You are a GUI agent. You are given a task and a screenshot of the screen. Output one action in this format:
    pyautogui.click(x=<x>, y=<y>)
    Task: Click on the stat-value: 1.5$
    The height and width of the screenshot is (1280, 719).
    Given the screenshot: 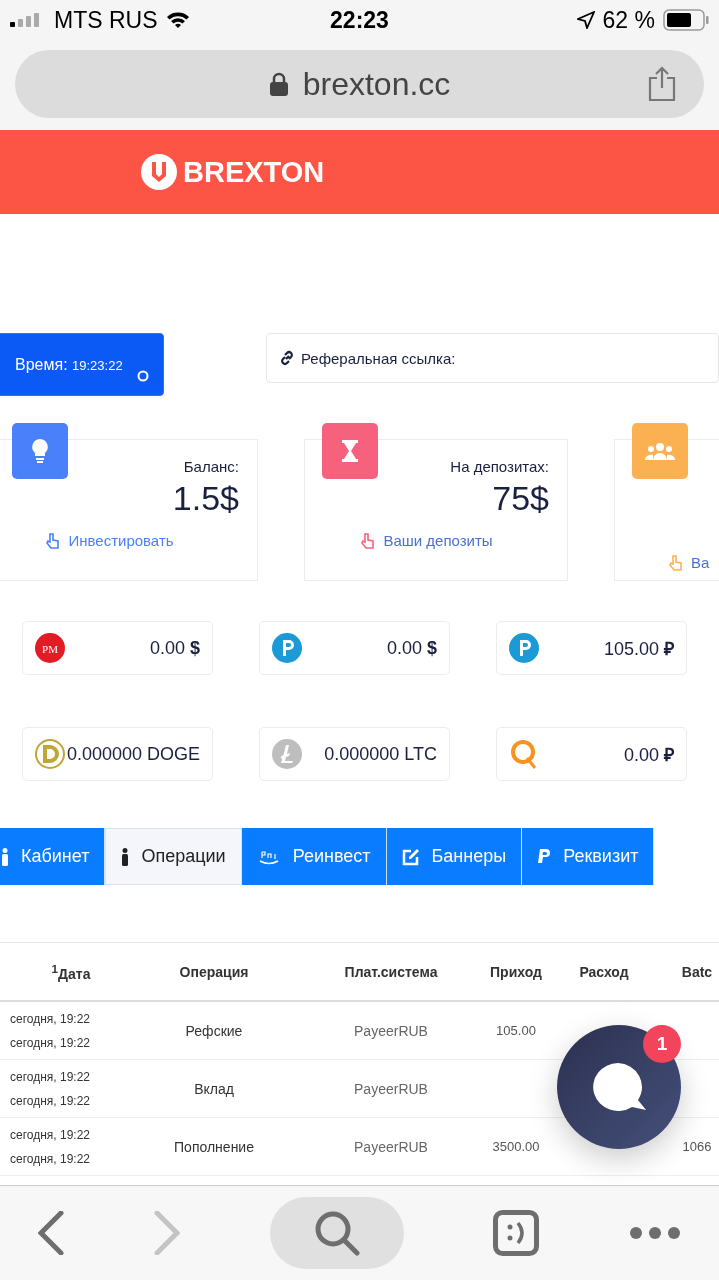 What is the action you would take?
    pyautogui.click(x=205, y=498)
    